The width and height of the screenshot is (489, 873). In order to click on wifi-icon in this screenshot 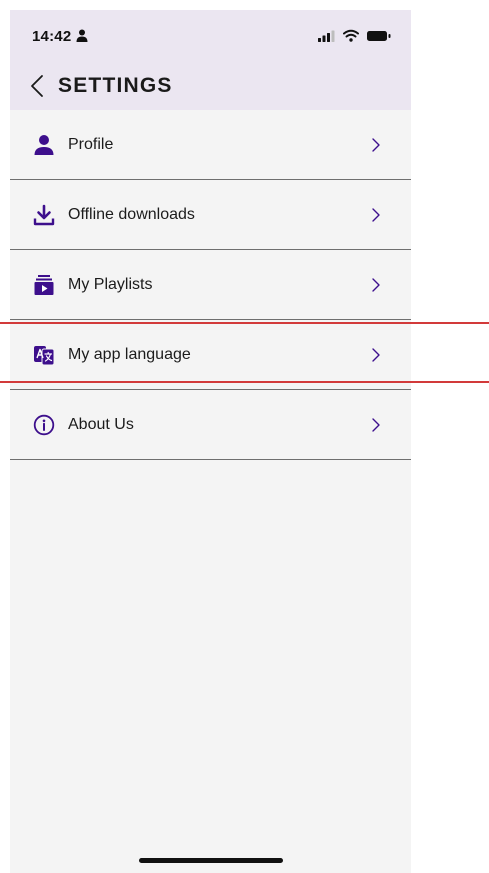, I will do `click(351, 35)`.